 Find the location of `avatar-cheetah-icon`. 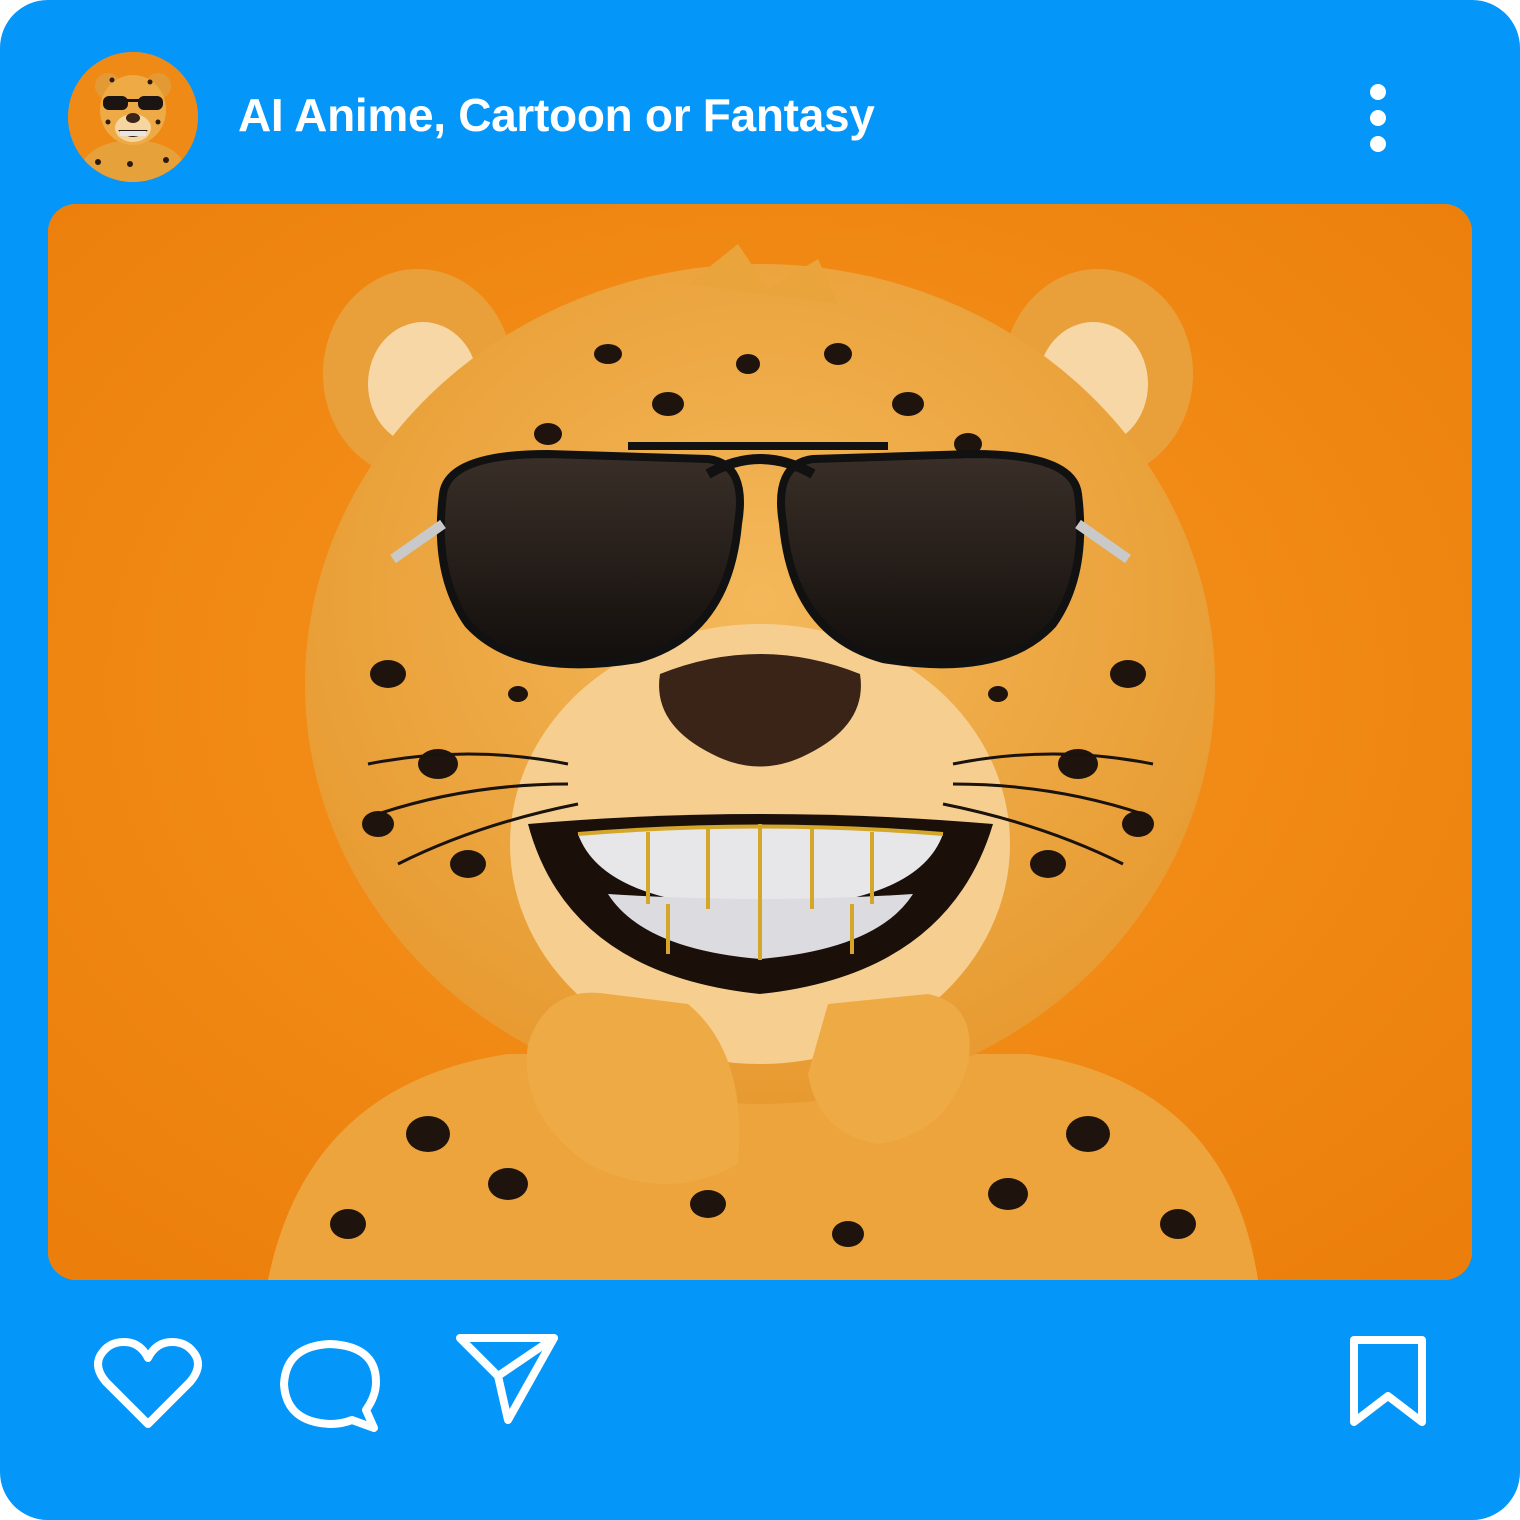

avatar-cheetah-icon is located at coordinates (133, 117).